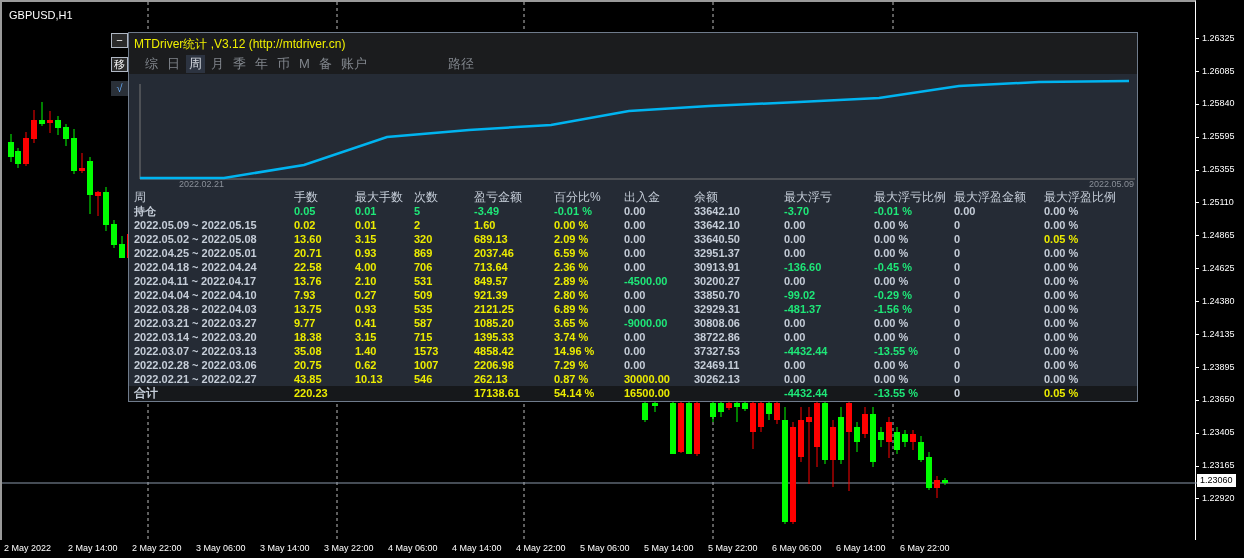 The image size is (1244, 558). I want to click on panel-side-button: 移, so click(119, 64).